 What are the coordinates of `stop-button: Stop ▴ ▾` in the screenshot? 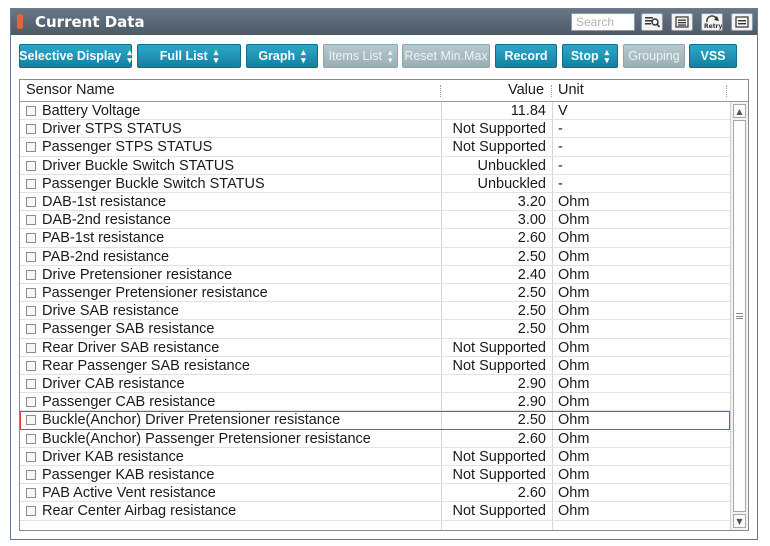 It's located at (590, 56).